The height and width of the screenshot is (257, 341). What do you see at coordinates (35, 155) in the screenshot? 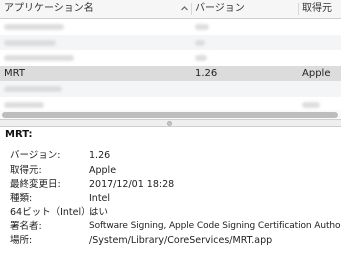
I see `detail-label: バージョン:` at bounding box center [35, 155].